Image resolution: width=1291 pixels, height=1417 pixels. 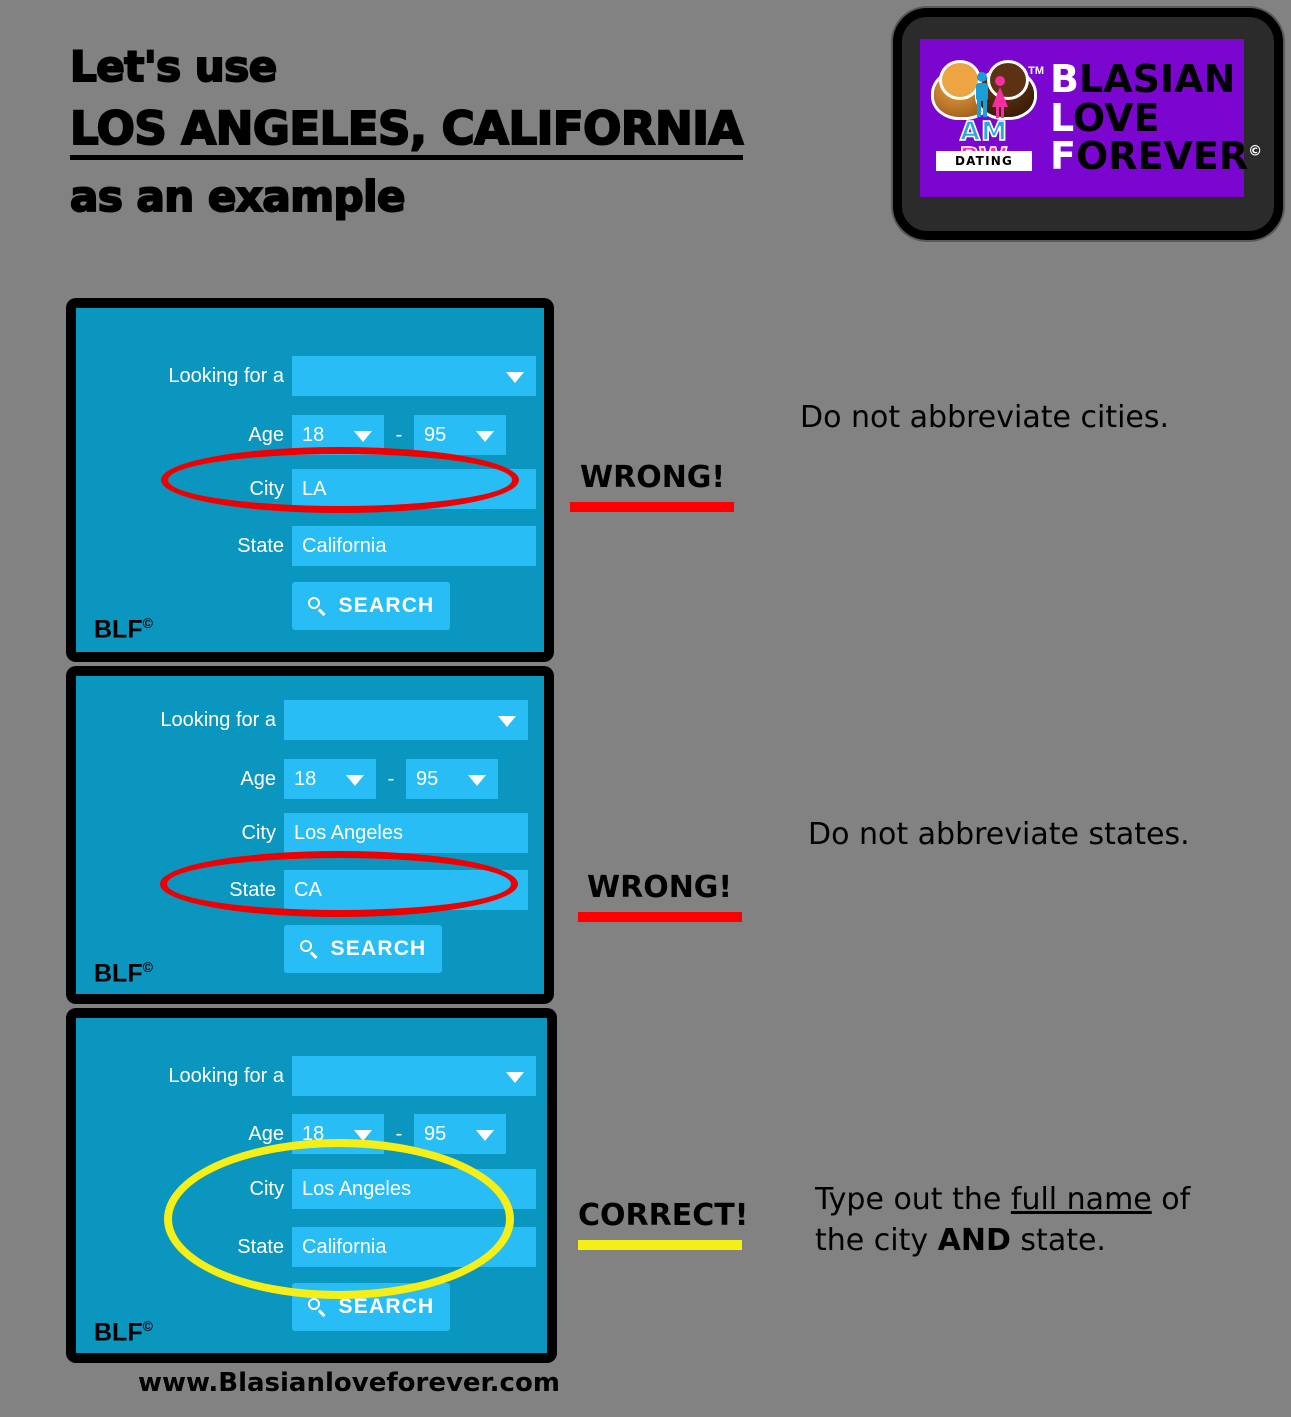 What do you see at coordinates (982, 94) in the screenshot?
I see `male-figure-icon` at bounding box center [982, 94].